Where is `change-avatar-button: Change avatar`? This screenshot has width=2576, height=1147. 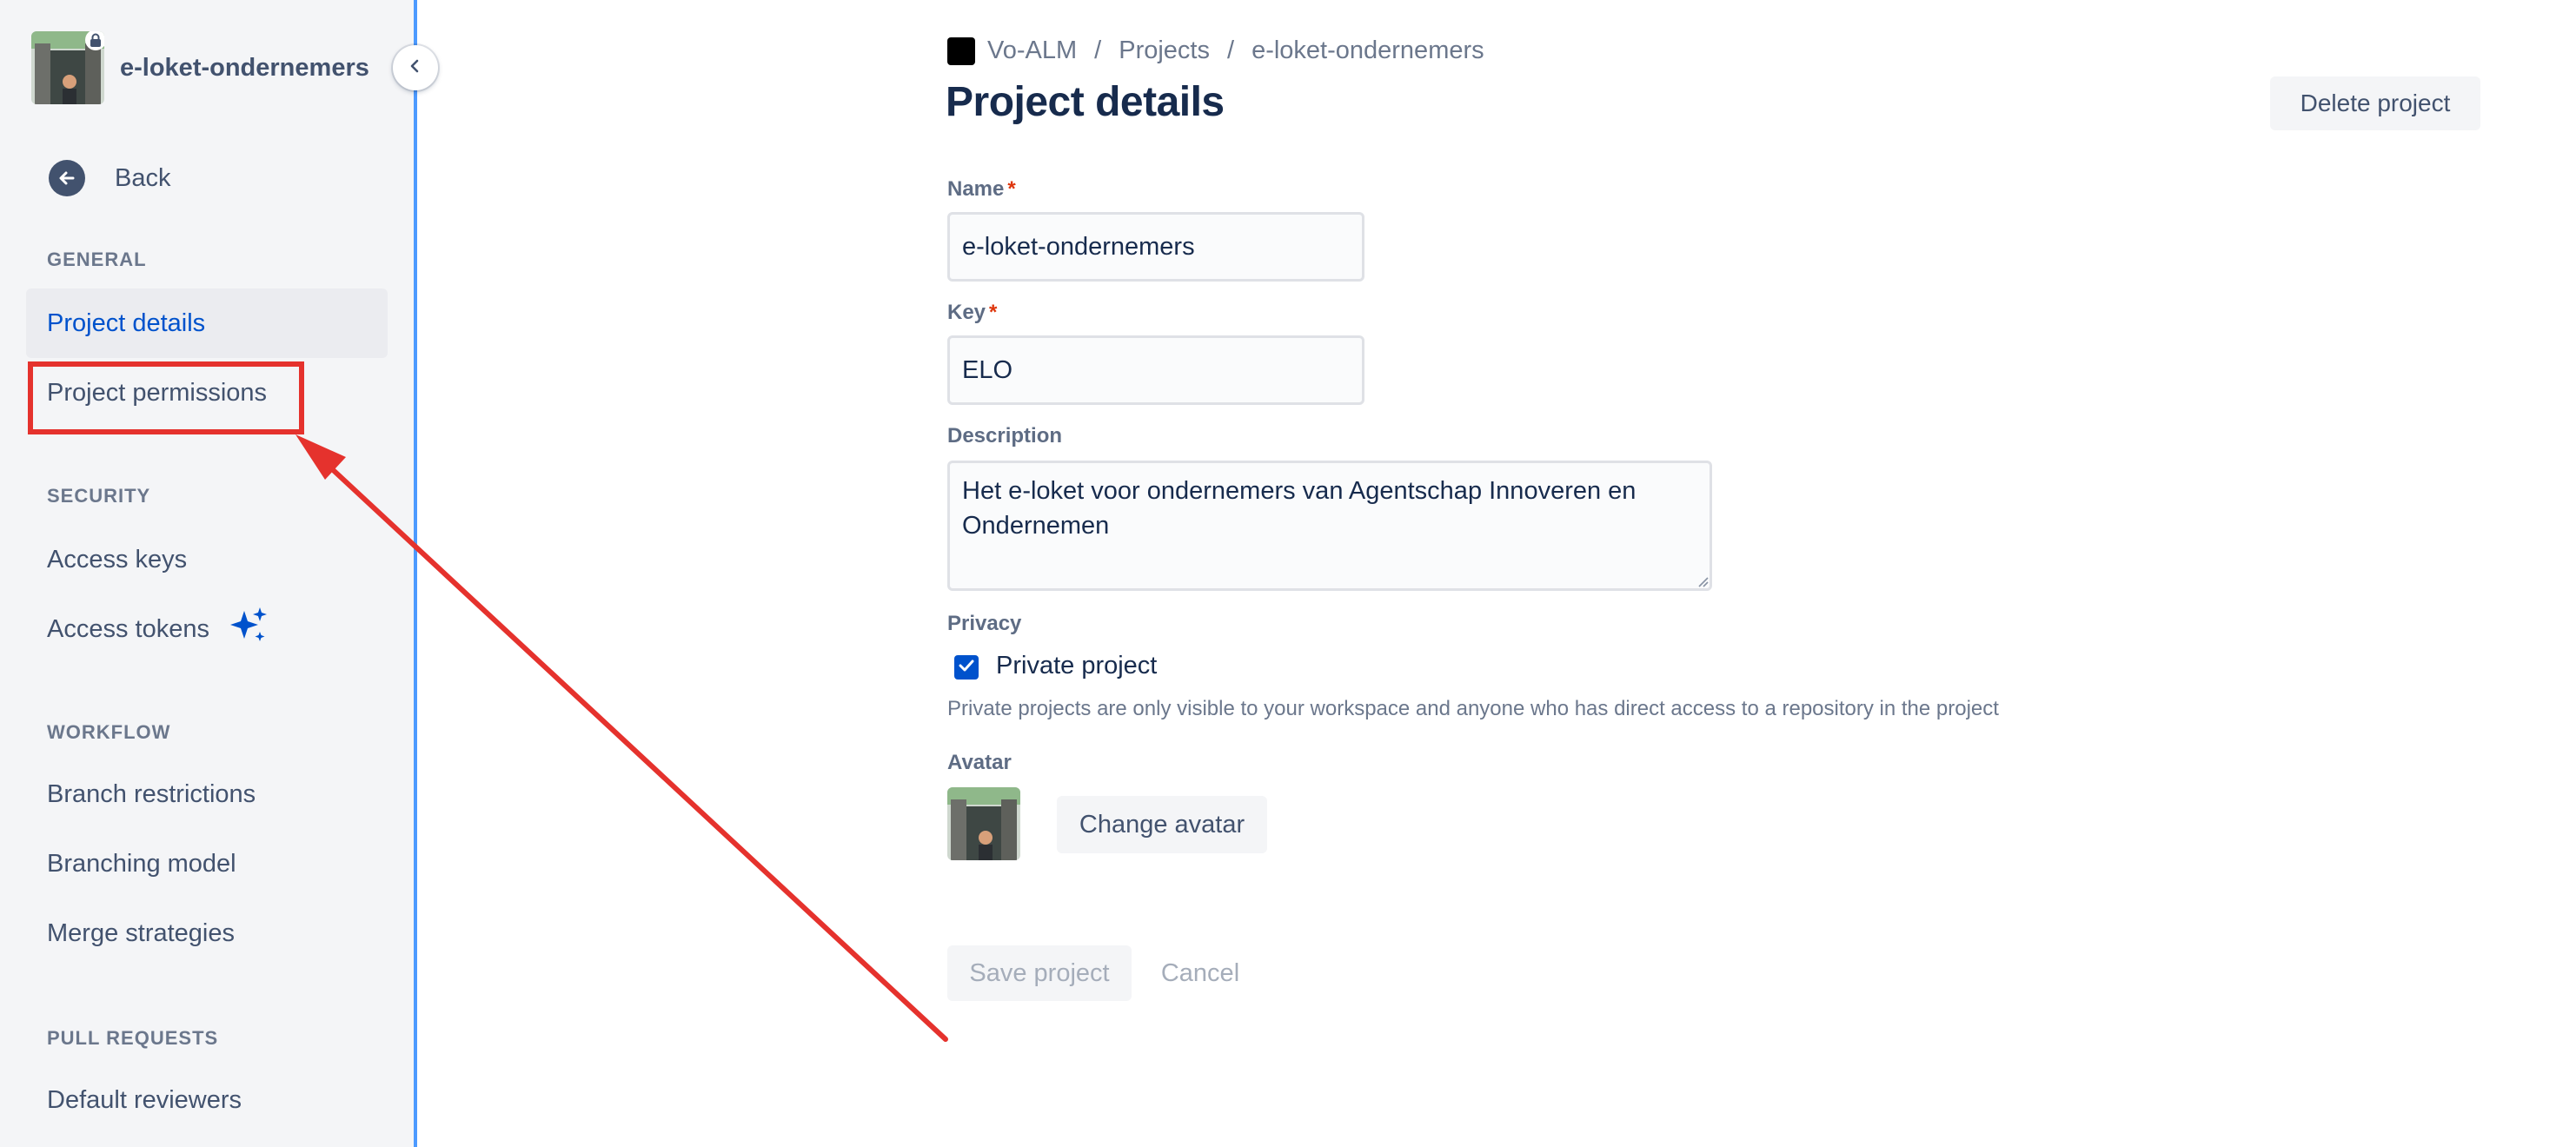
change-avatar-button: Change avatar is located at coordinates (1162, 824).